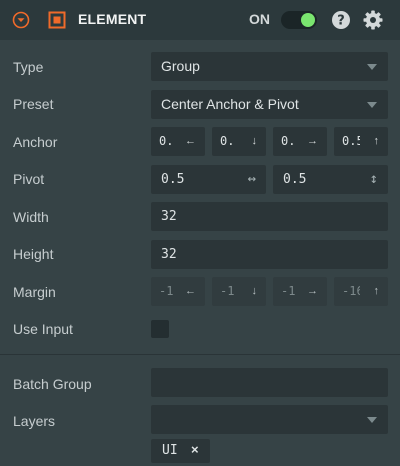  I want to click on anchor-left-value: 0., so click(166, 141).